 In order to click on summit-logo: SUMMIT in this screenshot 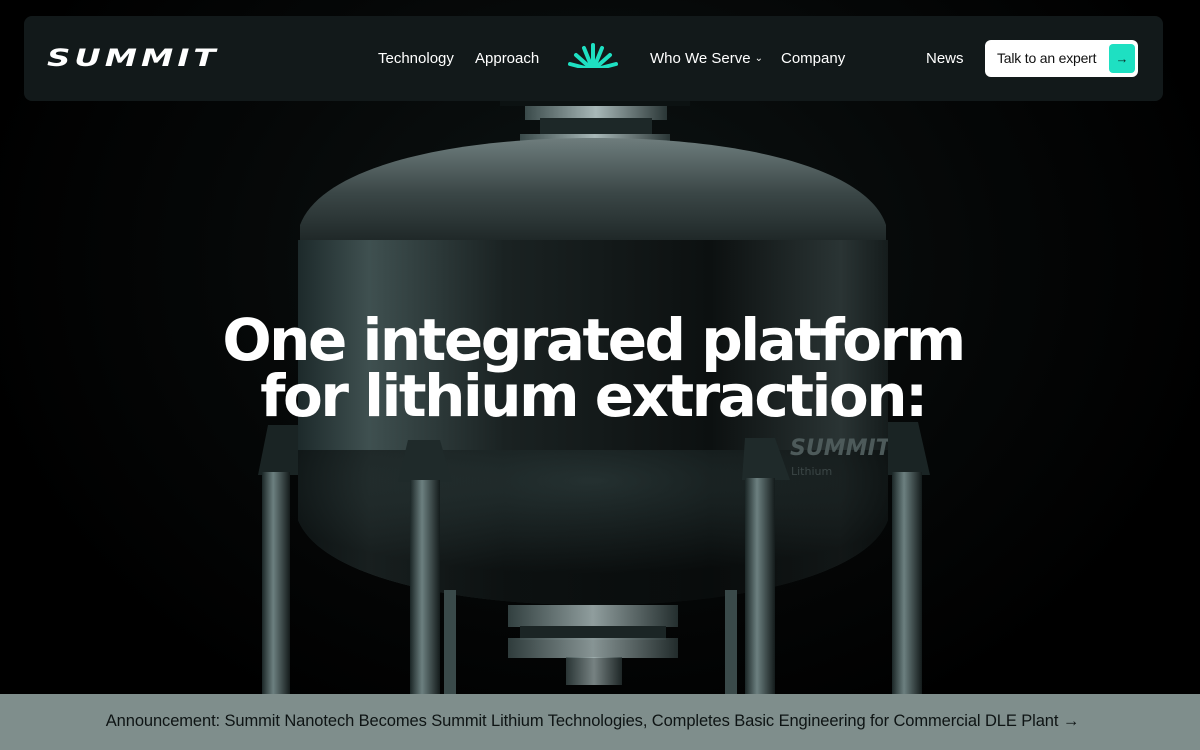, I will do `click(133, 58)`.